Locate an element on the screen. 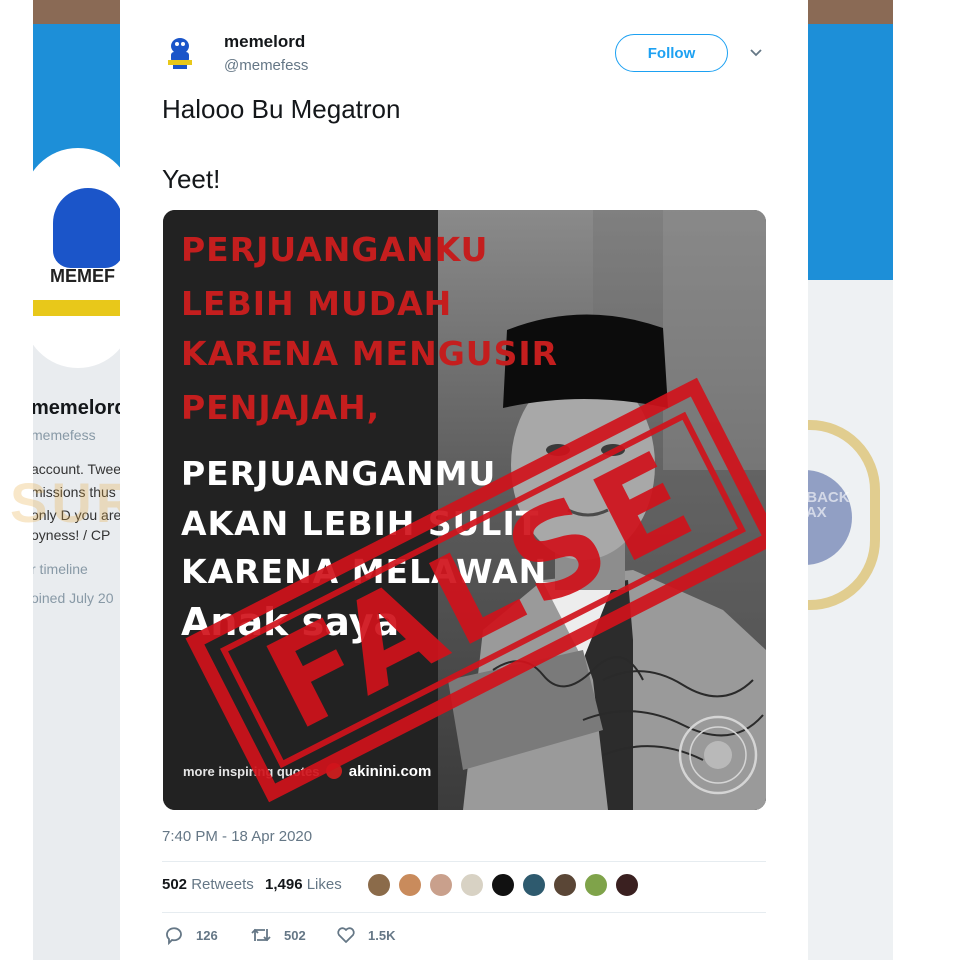 The width and height of the screenshot is (960, 960). quote-logo-icon is located at coordinates (334, 771).